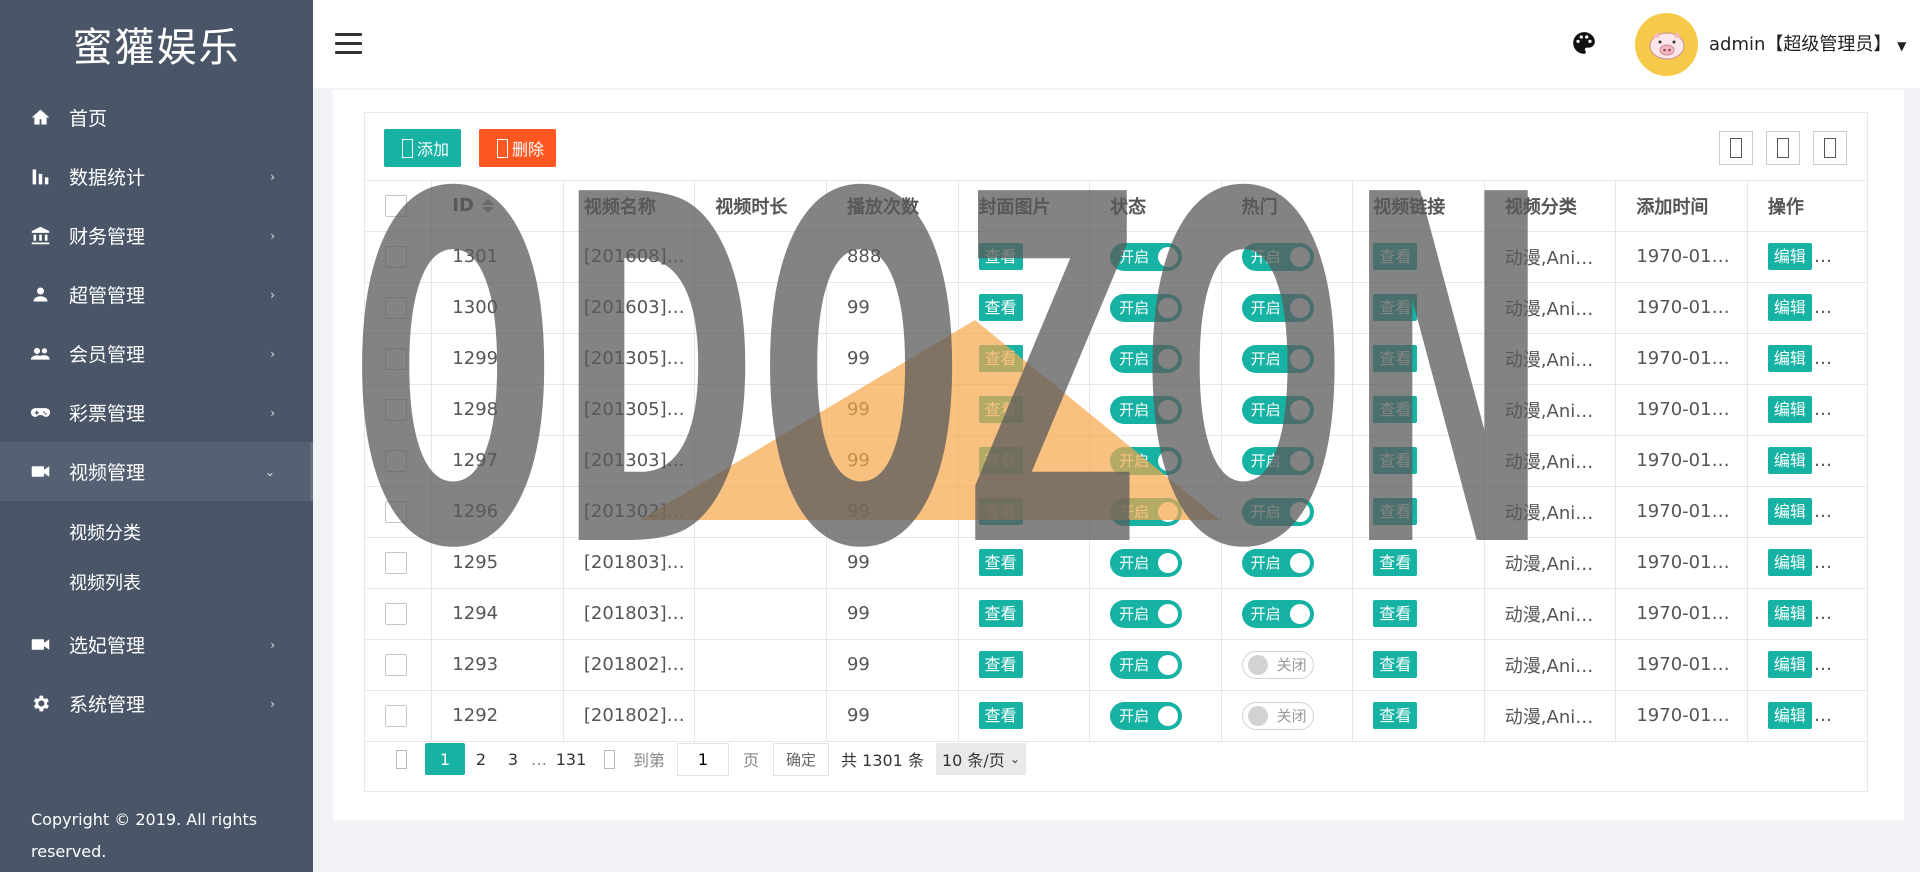 The width and height of the screenshot is (1920, 872). What do you see at coordinates (156, 117) in the screenshot?
I see `sidebar-item-home: 首页` at bounding box center [156, 117].